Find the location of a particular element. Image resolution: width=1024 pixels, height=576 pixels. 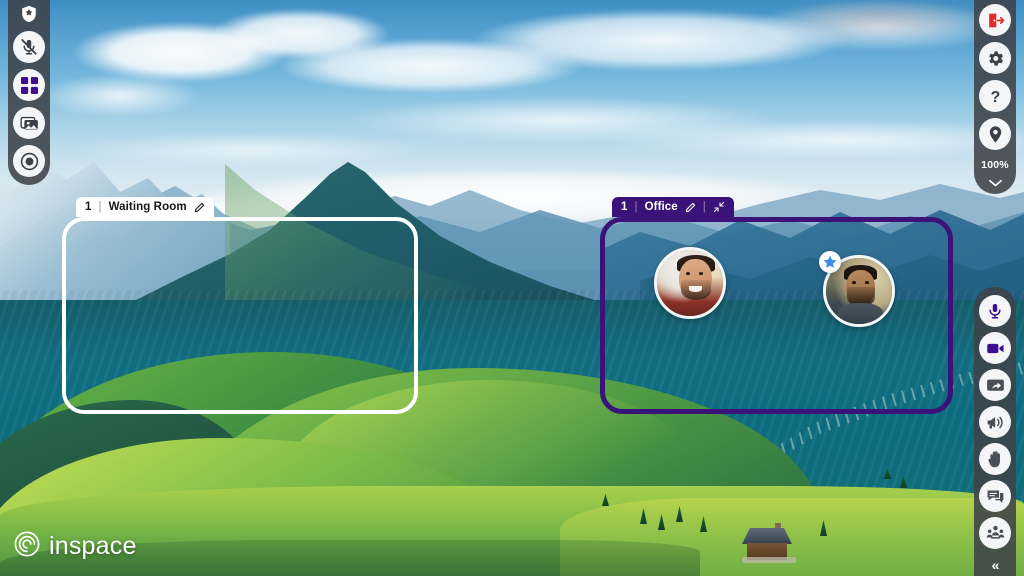

right-bottom-toolbar: « is located at coordinates (995, 431).